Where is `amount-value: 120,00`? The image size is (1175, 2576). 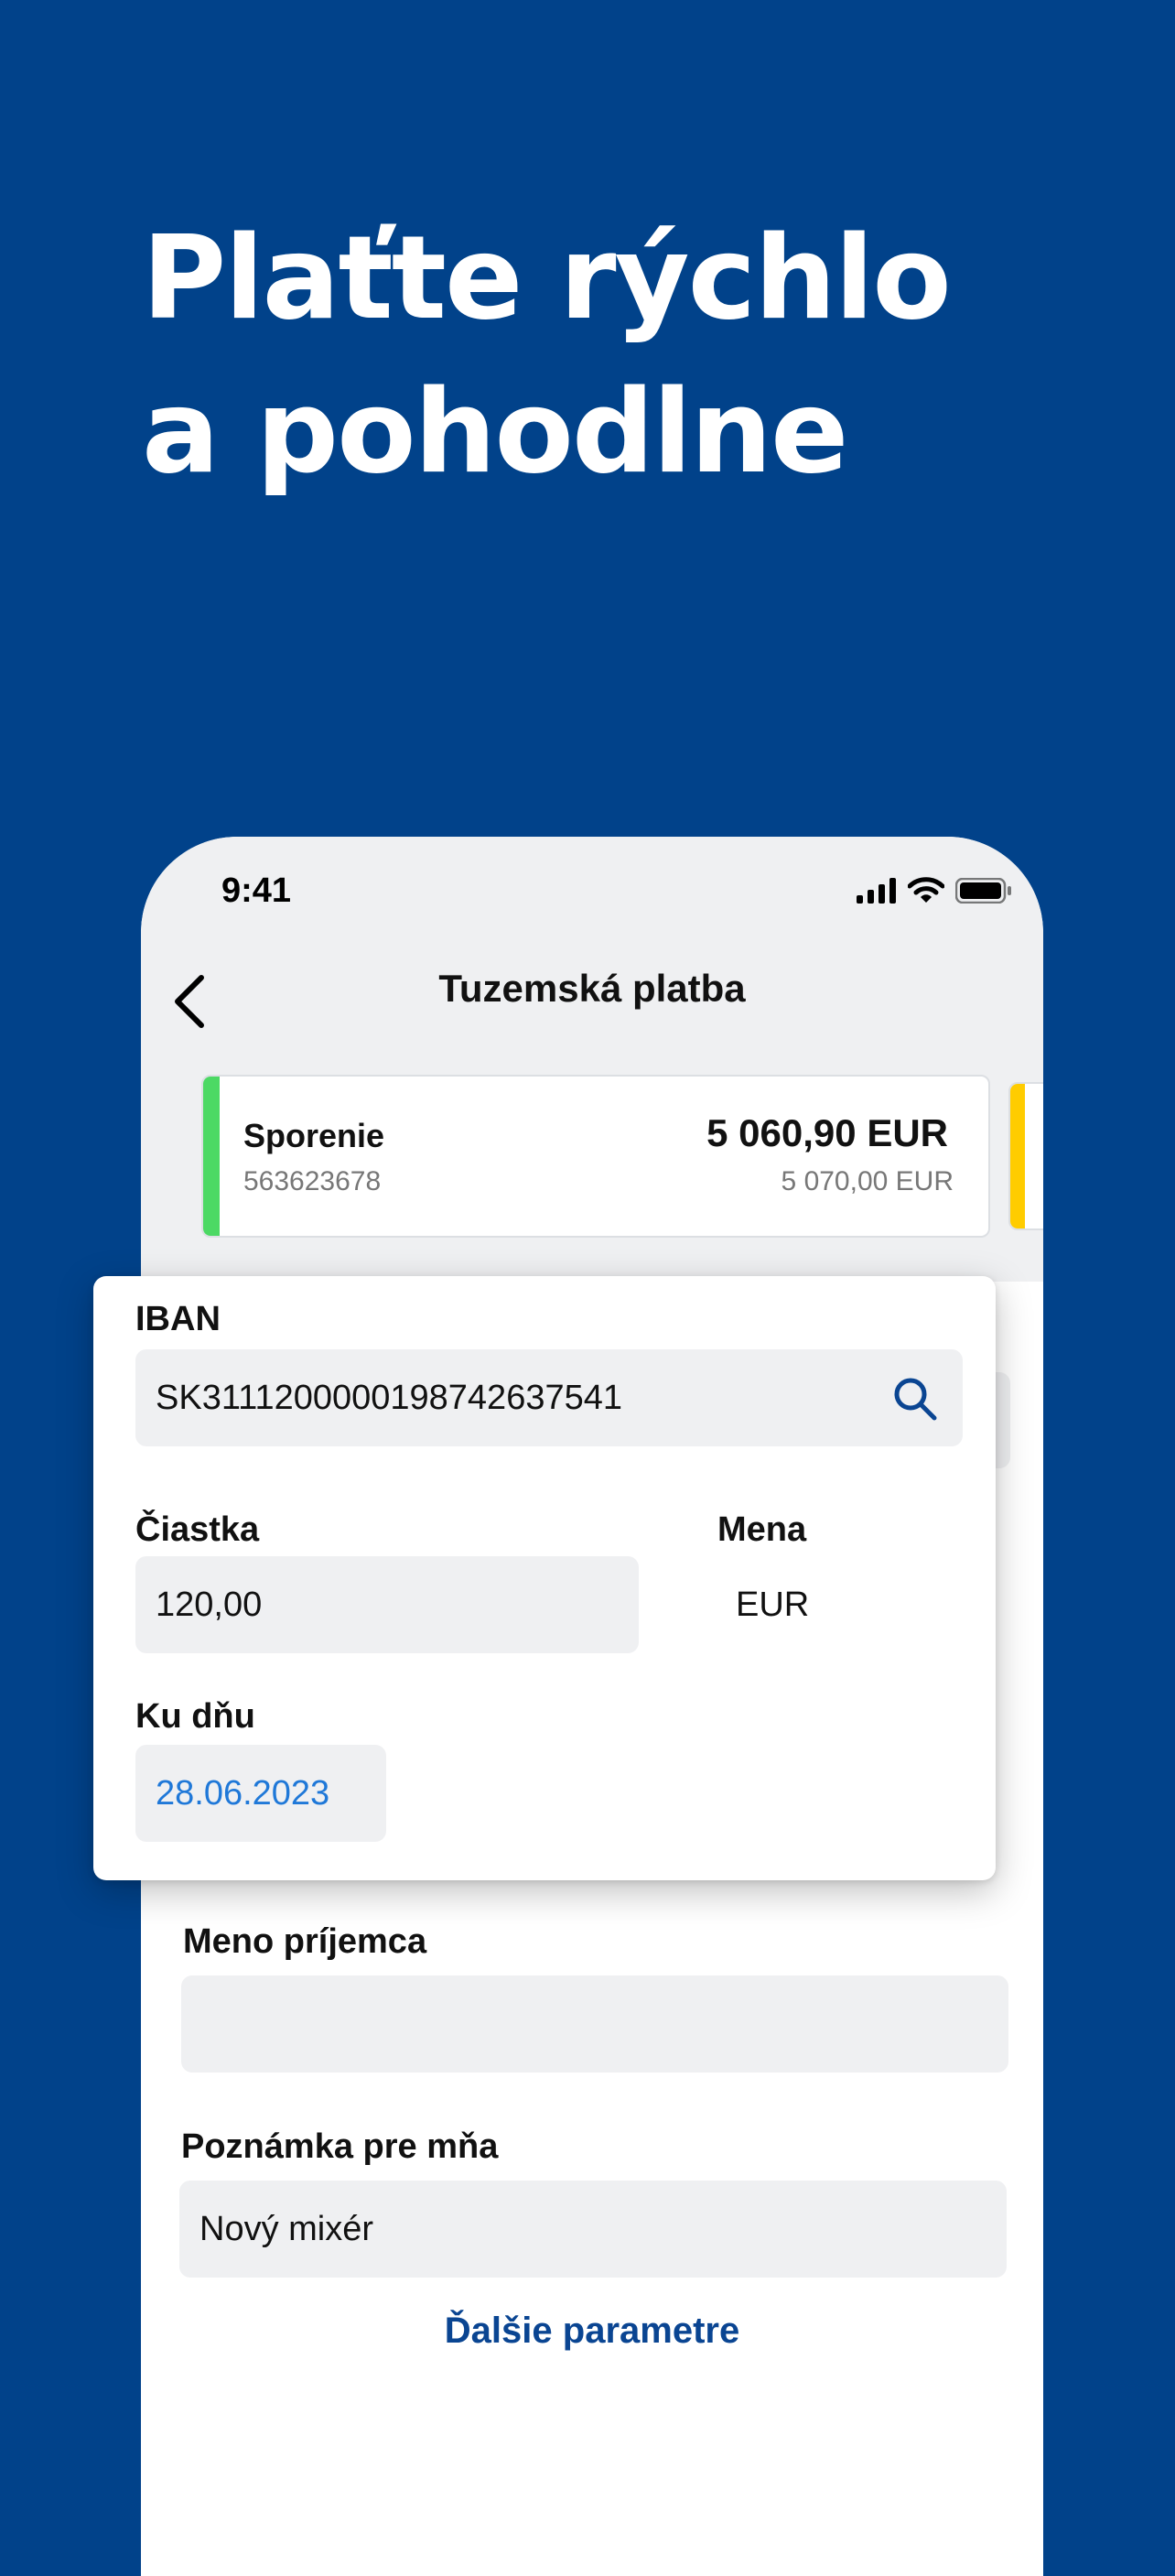
amount-value: 120,00 is located at coordinates (209, 1605).